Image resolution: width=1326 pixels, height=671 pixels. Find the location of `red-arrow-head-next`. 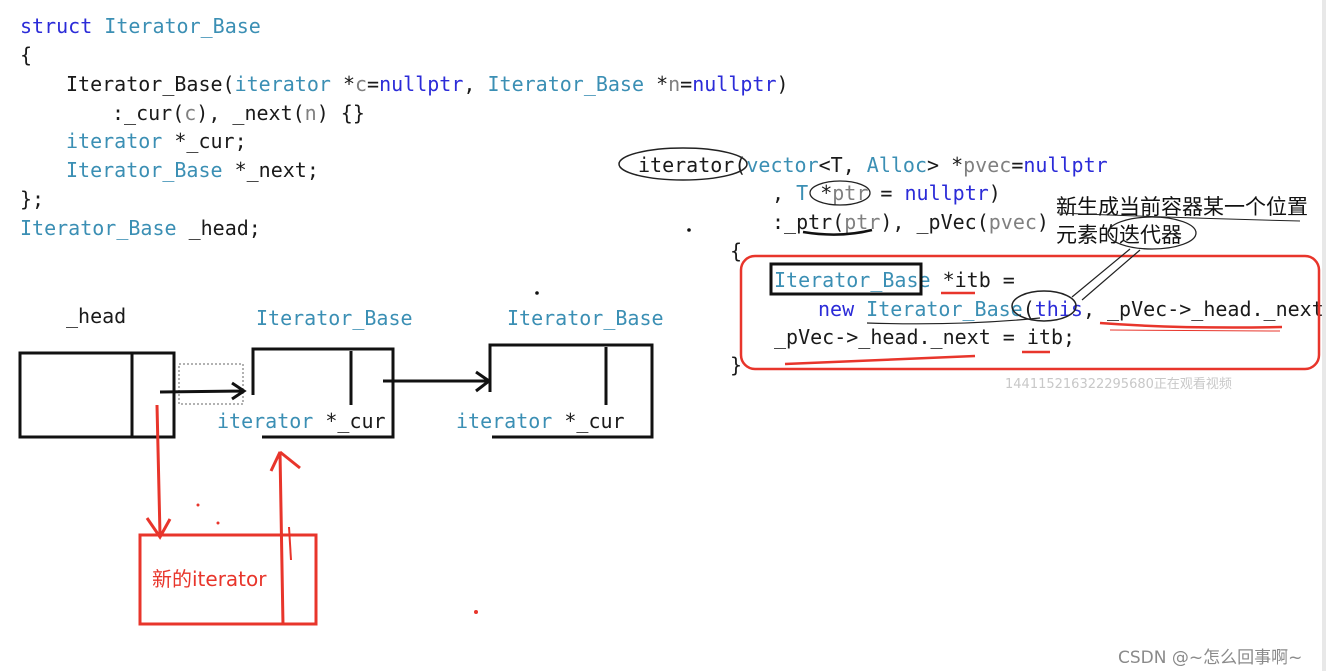

red-arrow-head-next is located at coordinates (158, 472).